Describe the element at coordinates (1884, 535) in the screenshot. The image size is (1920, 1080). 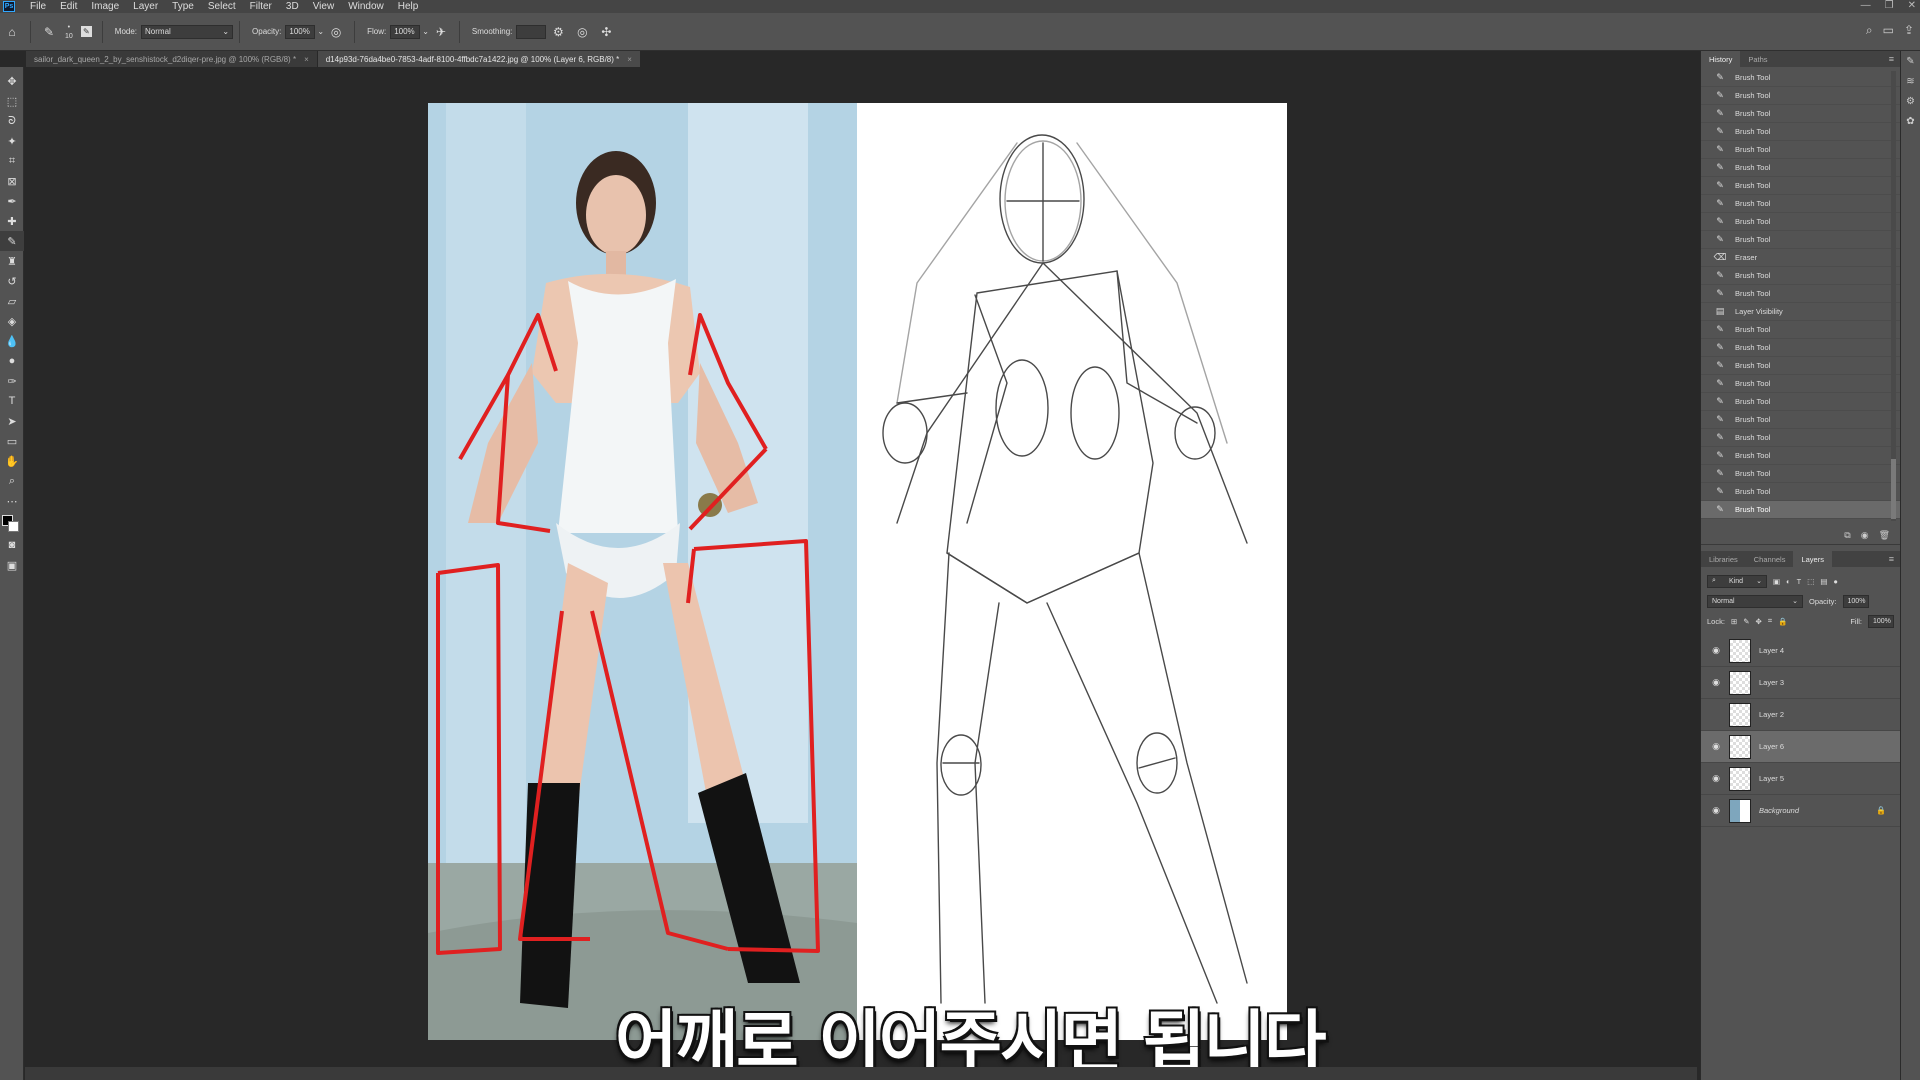
I see `trash-icon: 🗑` at that location.